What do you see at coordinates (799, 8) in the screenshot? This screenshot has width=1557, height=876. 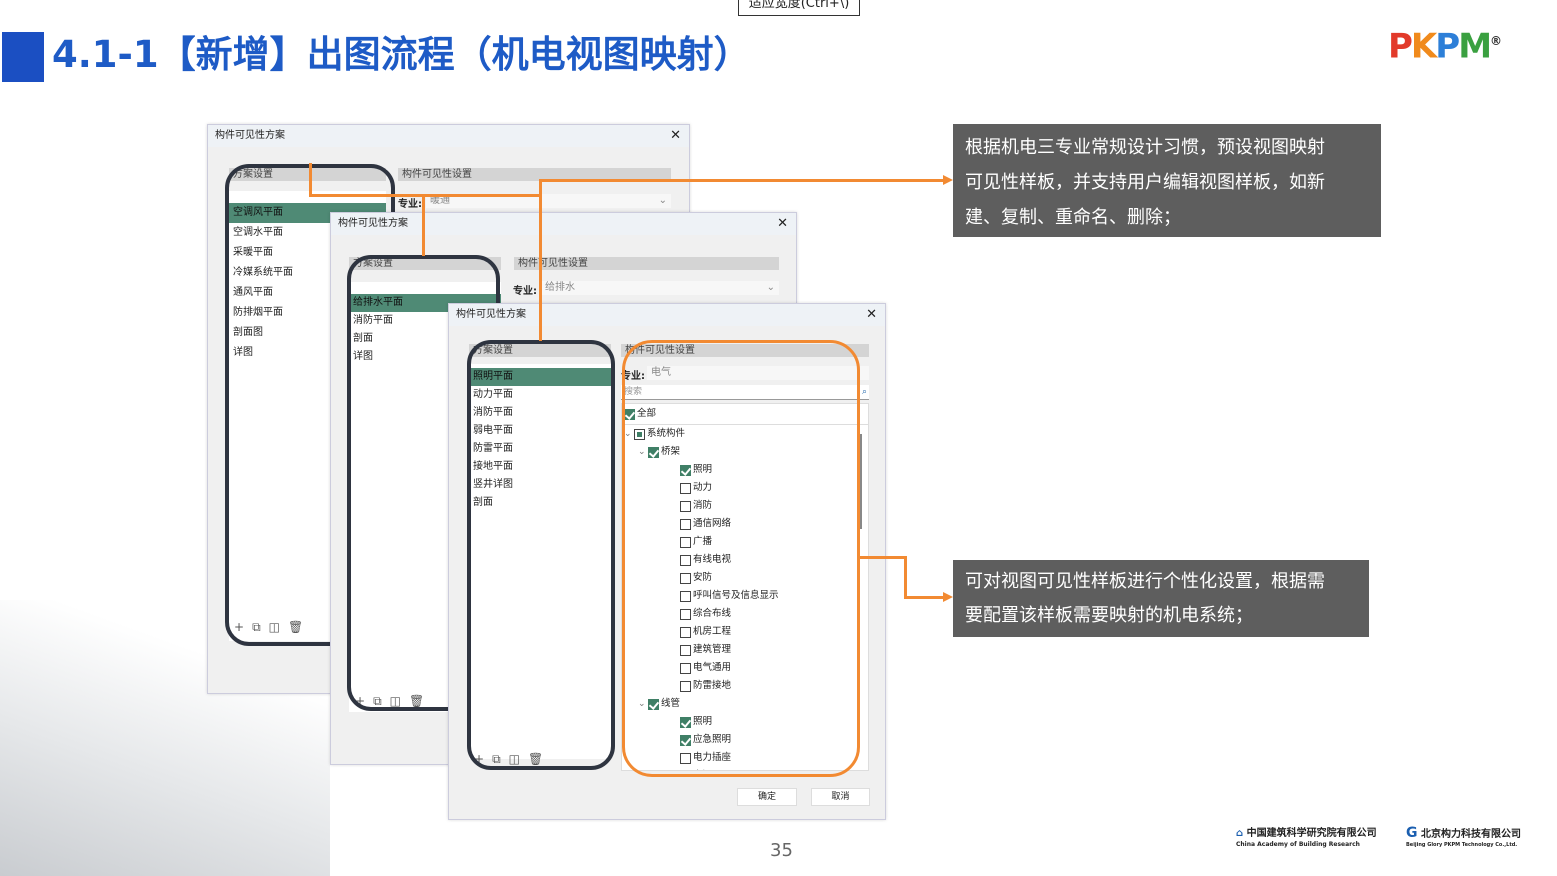 I see `tooltip: 适应宽度(Ctrl+\)` at bounding box center [799, 8].